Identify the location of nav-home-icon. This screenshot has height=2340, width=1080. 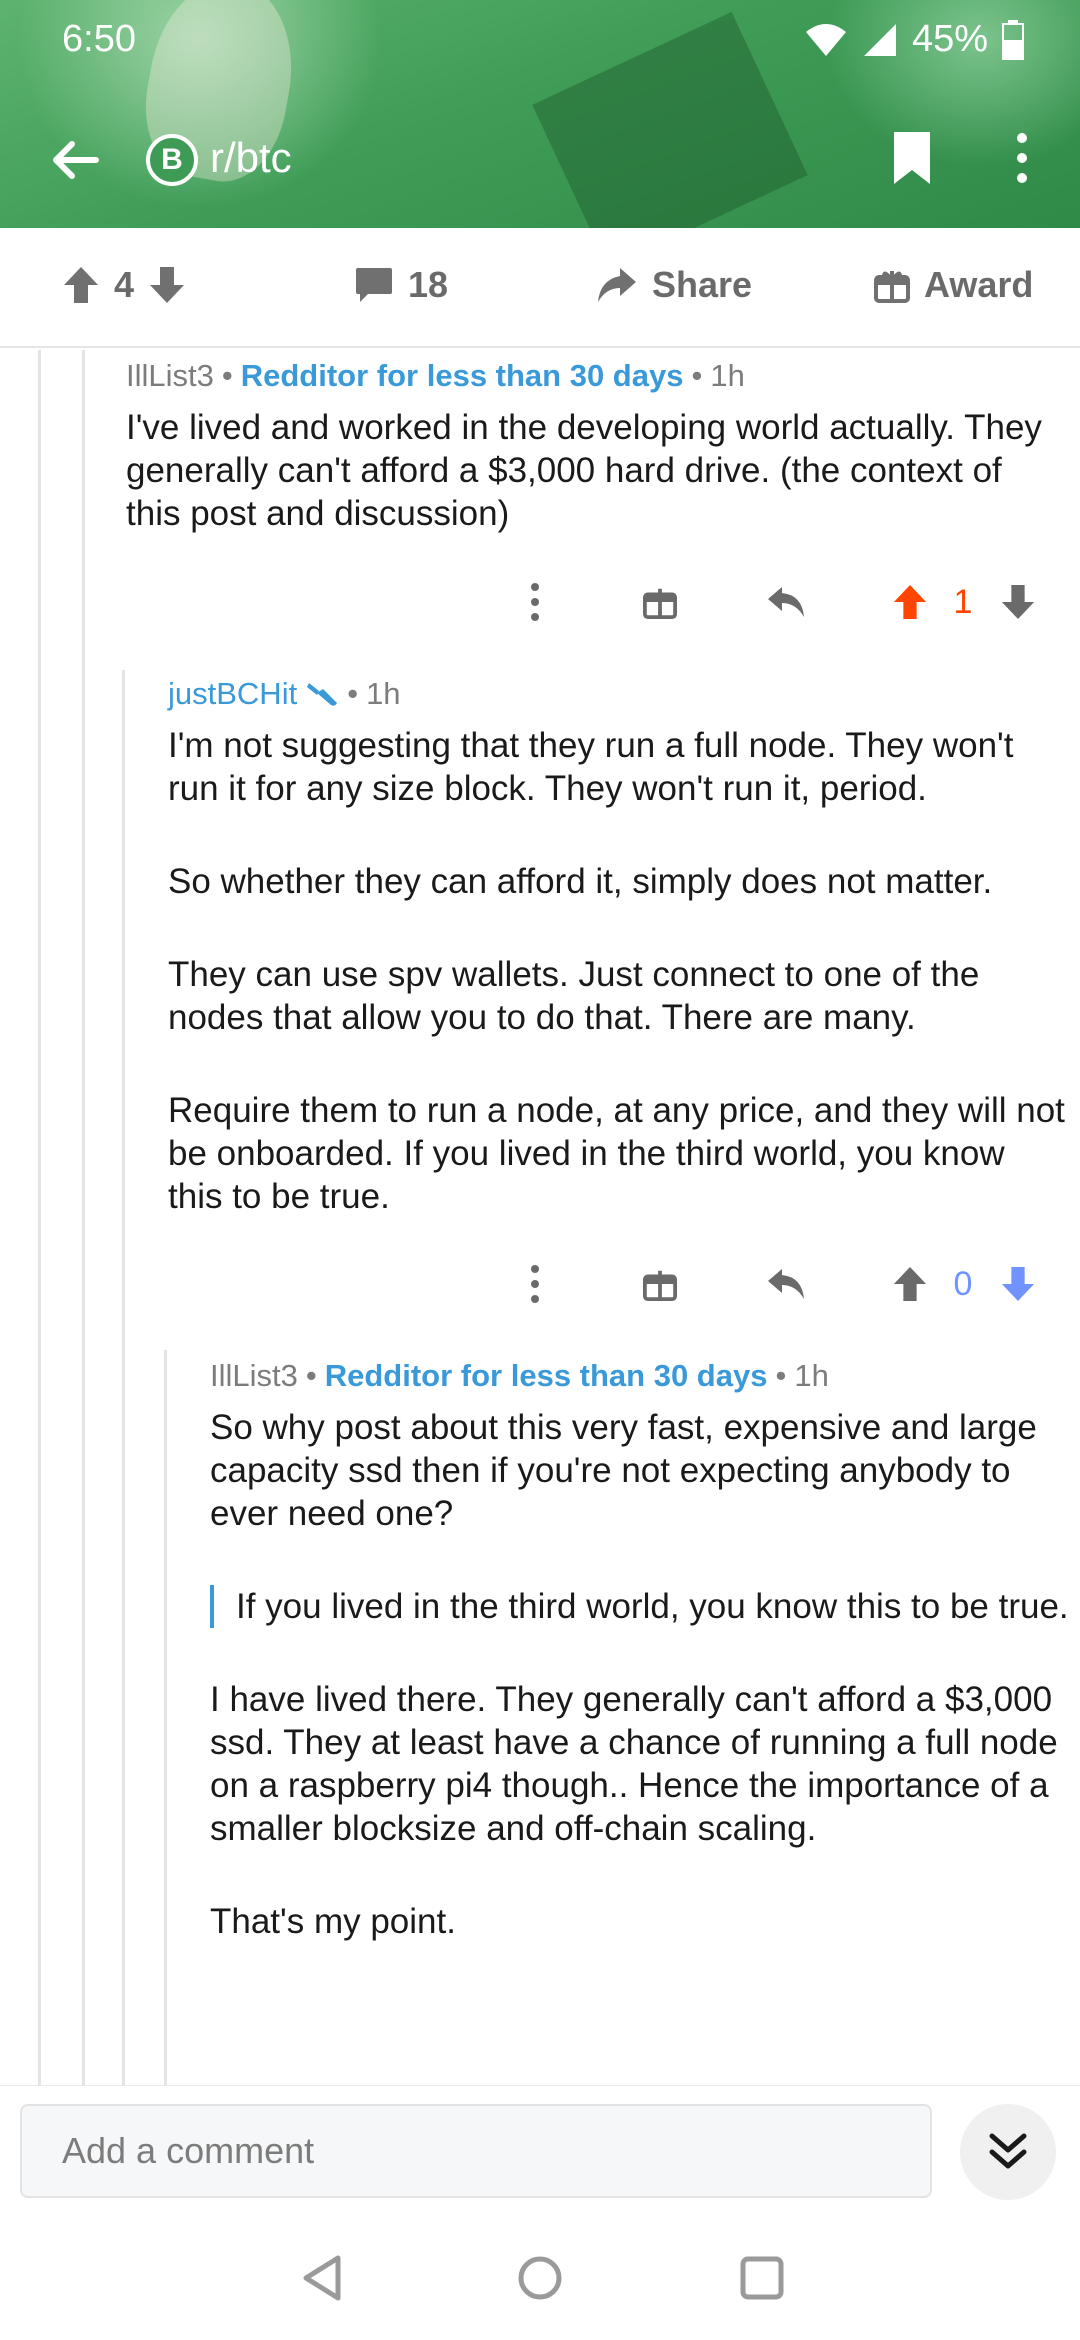
(540, 2278).